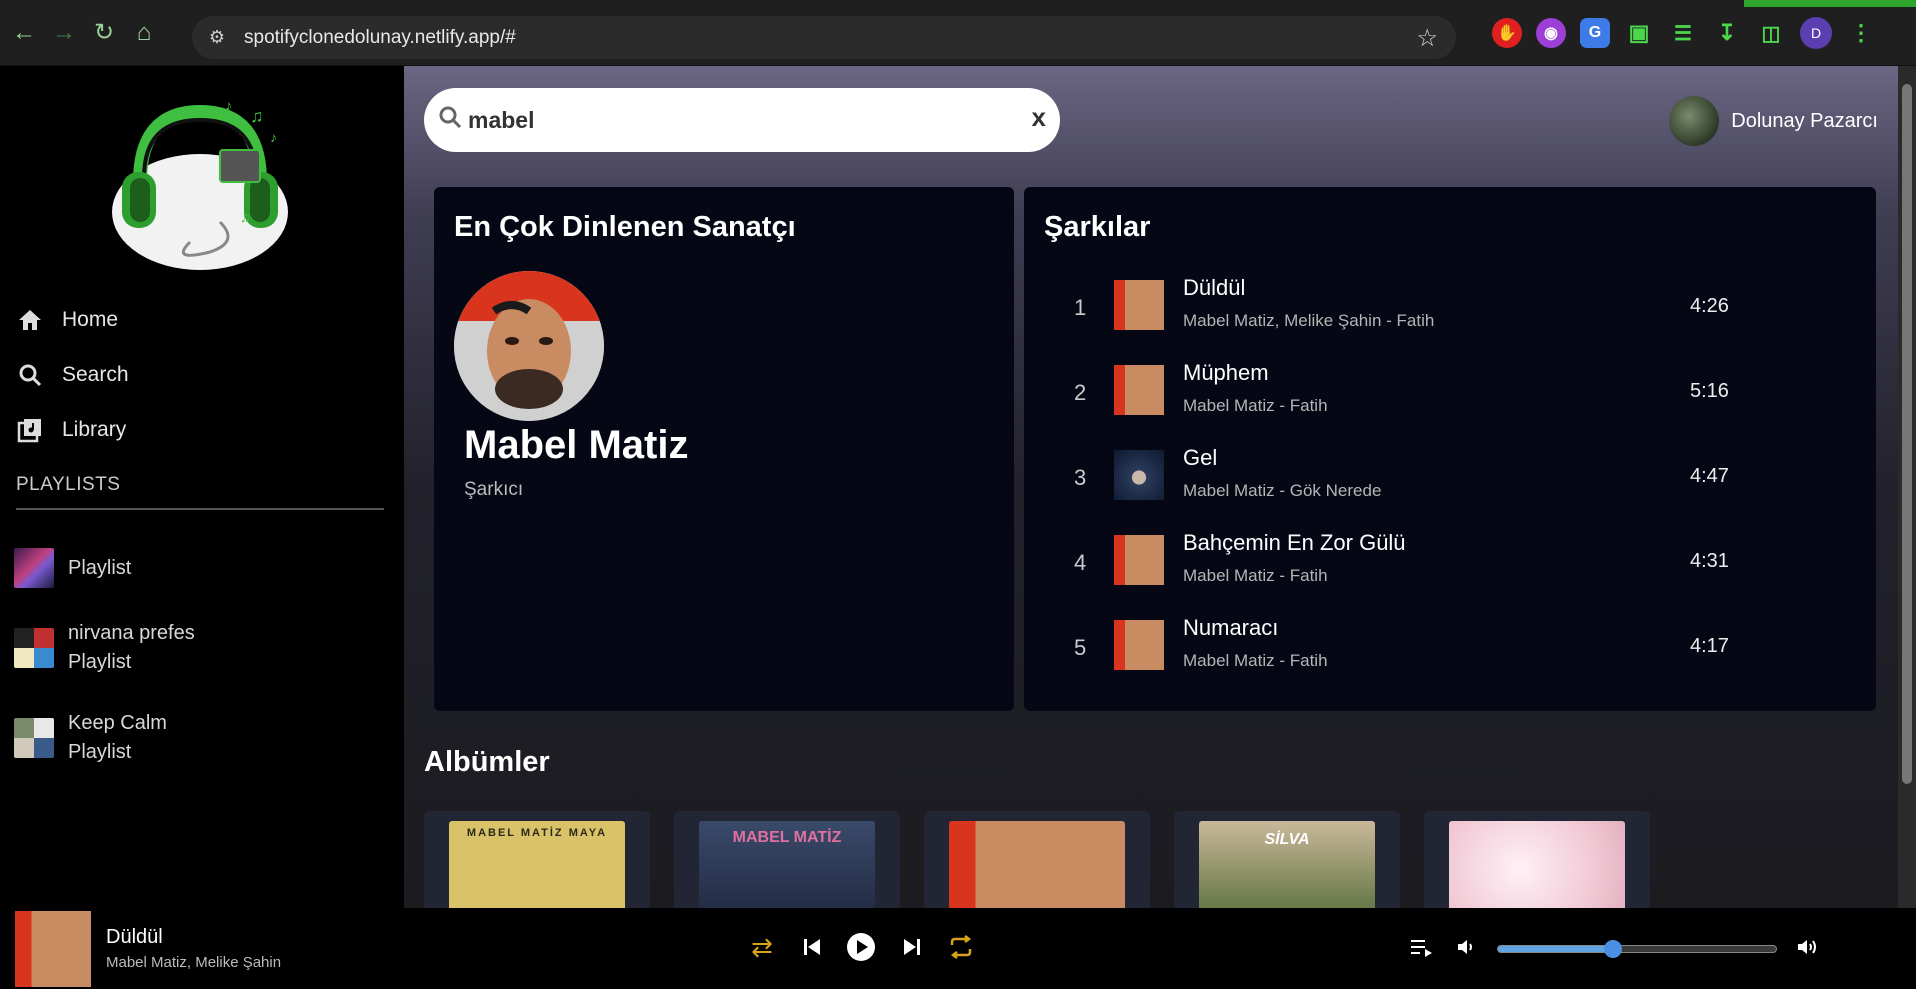 Image resolution: width=1916 pixels, height=989 pixels. Describe the element at coordinates (1287, 859) in the screenshot. I see `album-card: SİLVA` at that location.